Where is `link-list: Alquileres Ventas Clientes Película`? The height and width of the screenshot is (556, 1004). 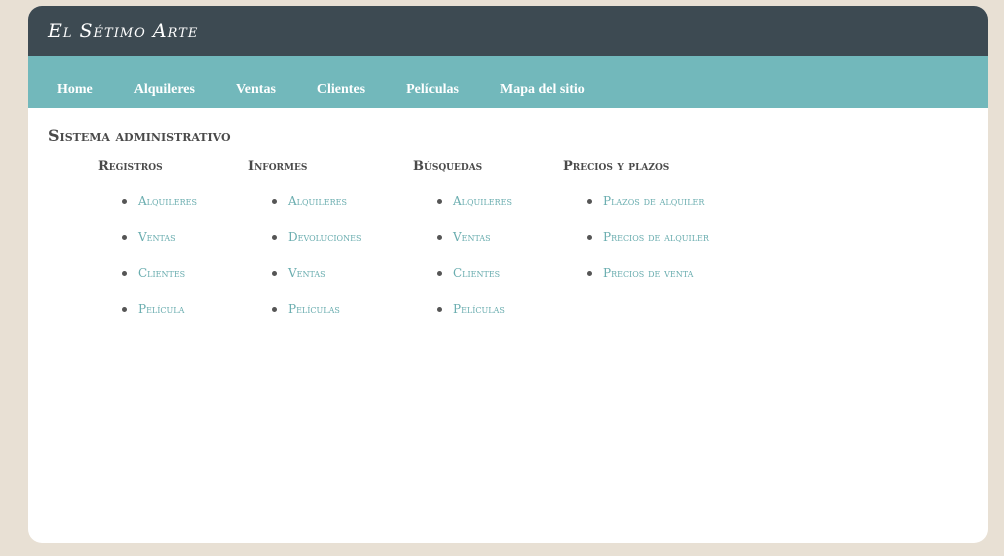 link-list: Alquileres Ventas Clientes Película is located at coordinates (147, 265).